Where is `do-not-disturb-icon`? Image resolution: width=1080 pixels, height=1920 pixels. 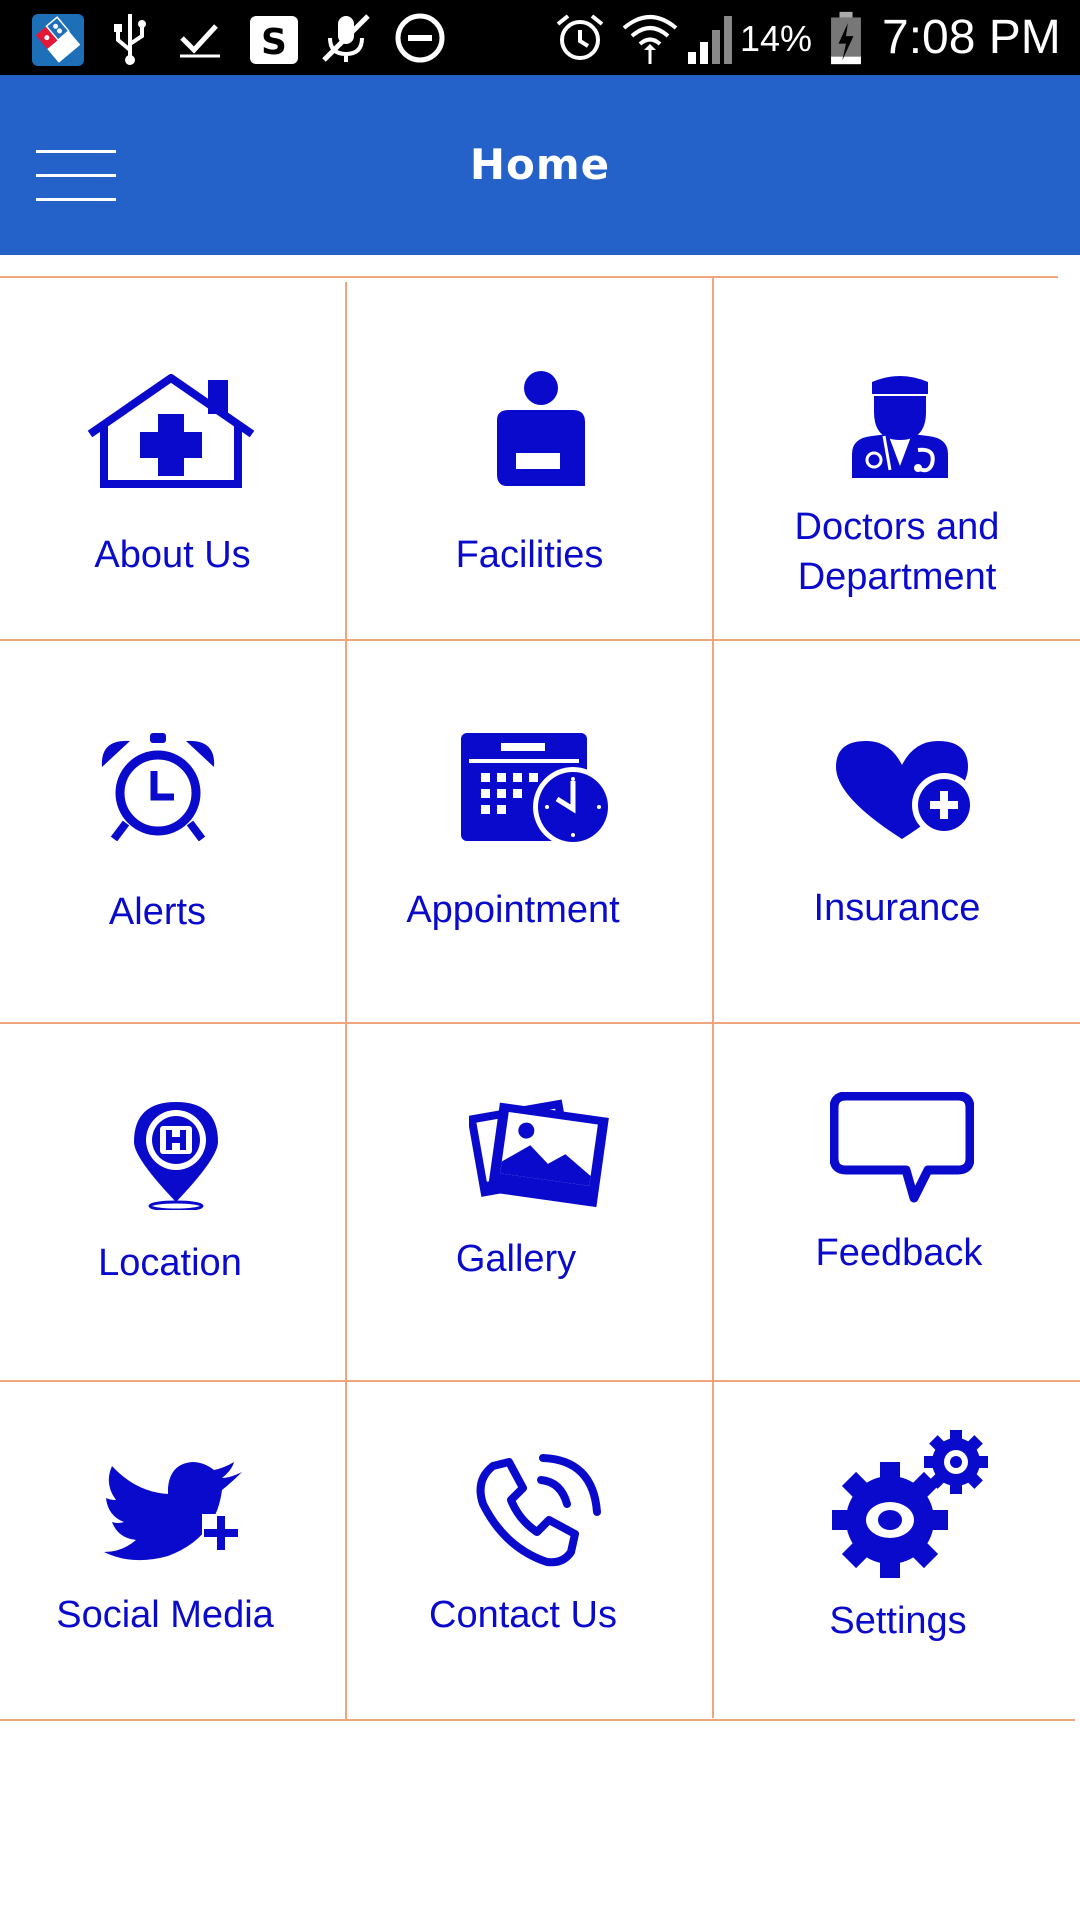
do-not-disturb-icon is located at coordinates (420, 38).